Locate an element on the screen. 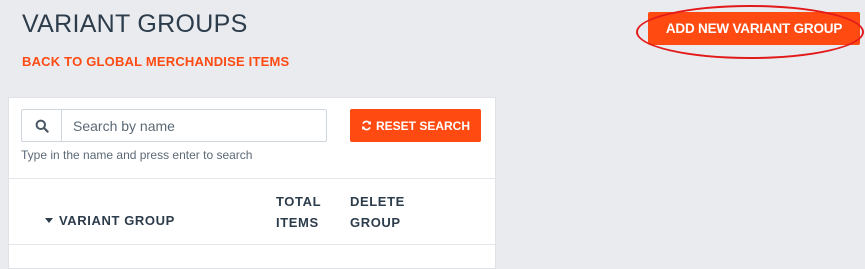 The image size is (865, 269). add-new-variant-group-button: ADD NEW VARIANT GROUP is located at coordinates (754, 28).